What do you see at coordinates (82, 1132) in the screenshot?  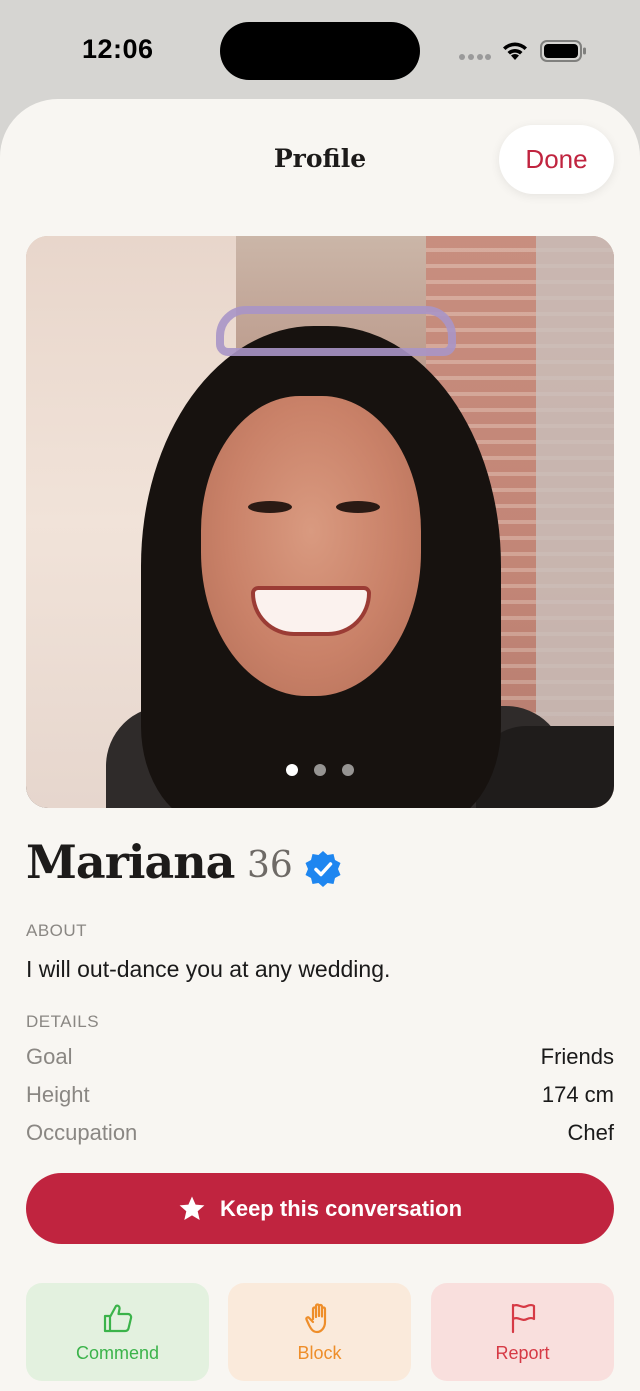 I see `detail-key: Occupation` at bounding box center [82, 1132].